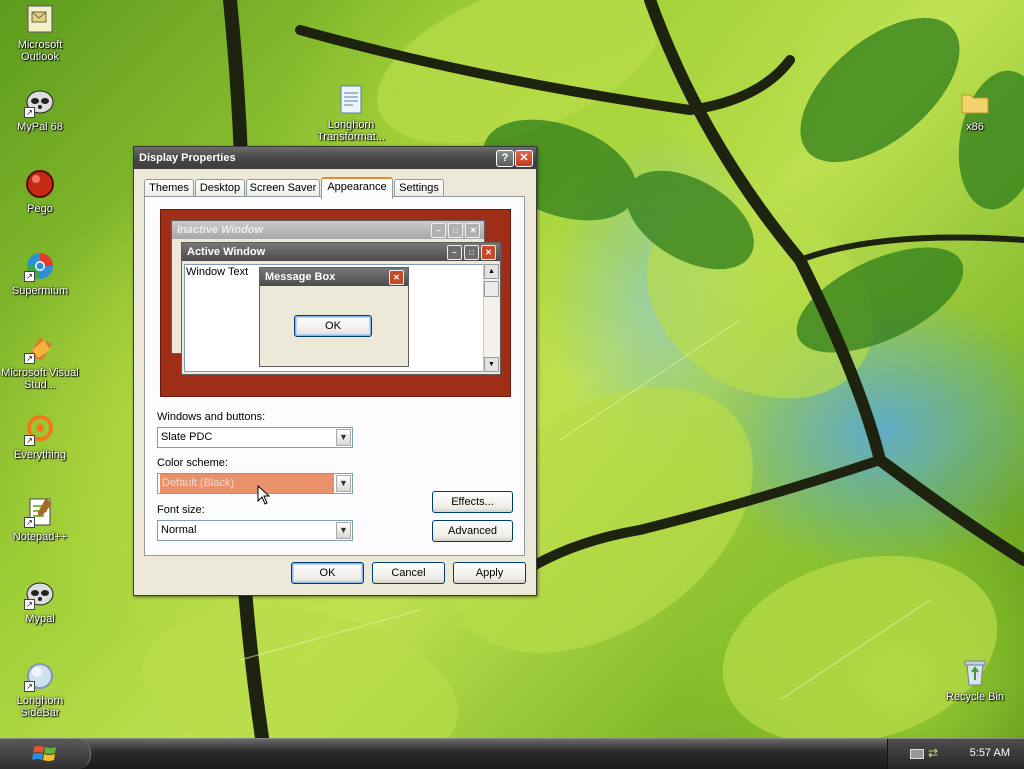 Image resolution: width=1024 pixels, height=769 pixels. I want to click on close-button: ✕, so click(524, 158).